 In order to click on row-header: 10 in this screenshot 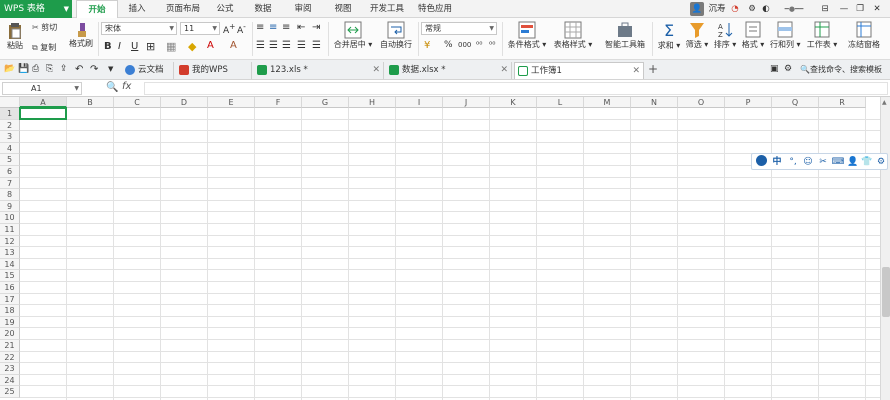, I will do `click(10, 218)`.